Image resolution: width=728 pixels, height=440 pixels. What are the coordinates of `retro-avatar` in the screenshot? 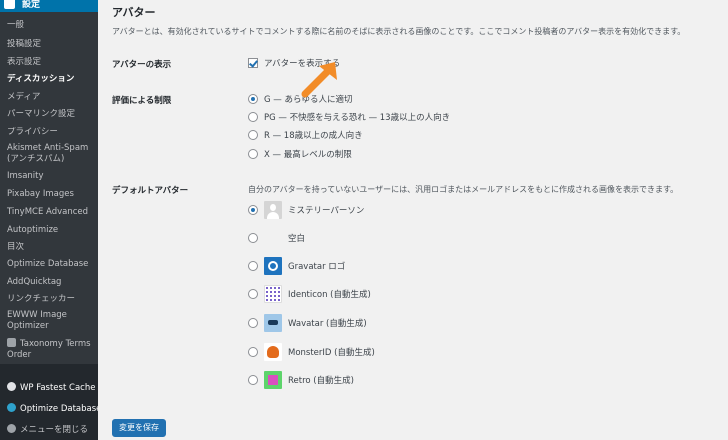 It's located at (273, 380).